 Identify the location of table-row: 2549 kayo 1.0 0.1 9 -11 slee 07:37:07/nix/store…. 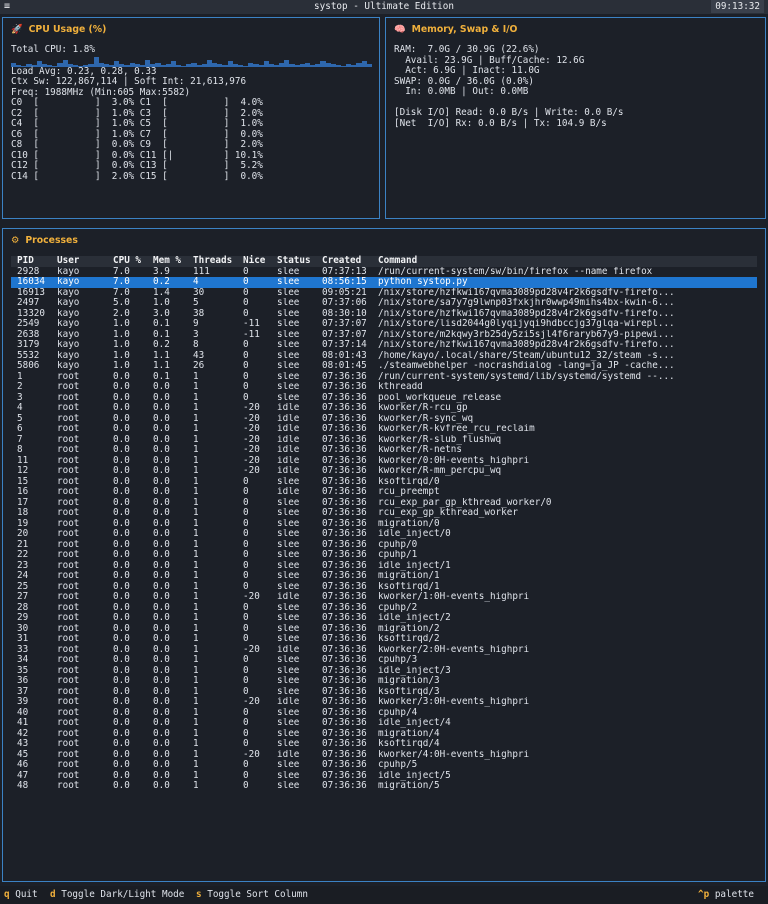
(384, 324).